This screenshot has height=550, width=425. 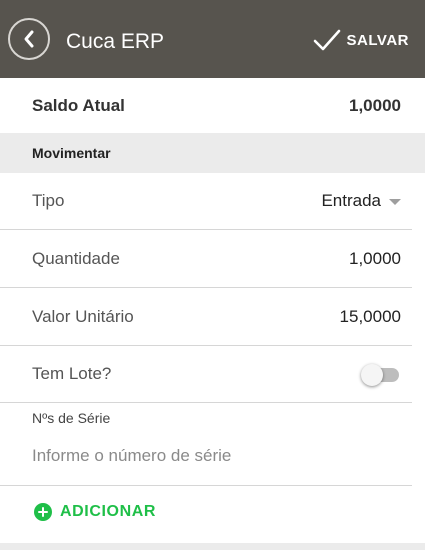 I want to click on section-title: Movimentar, so click(x=71, y=153).